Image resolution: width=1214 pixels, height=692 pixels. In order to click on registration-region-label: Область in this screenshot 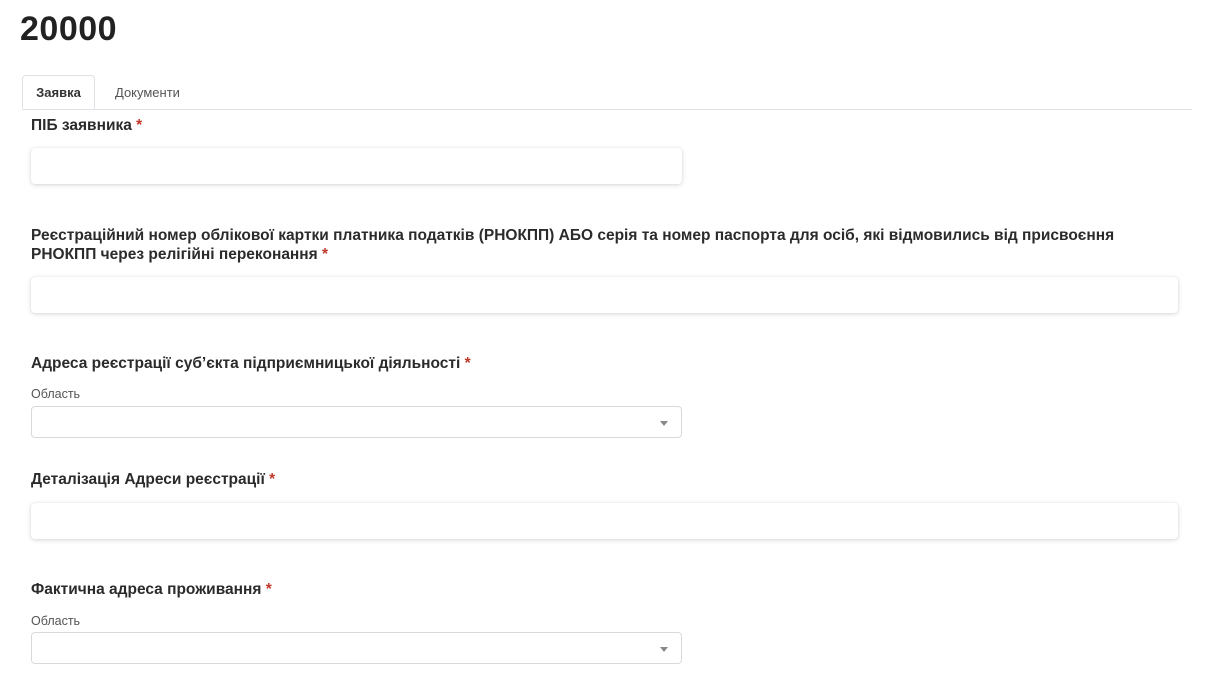, I will do `click(56, 394)`.